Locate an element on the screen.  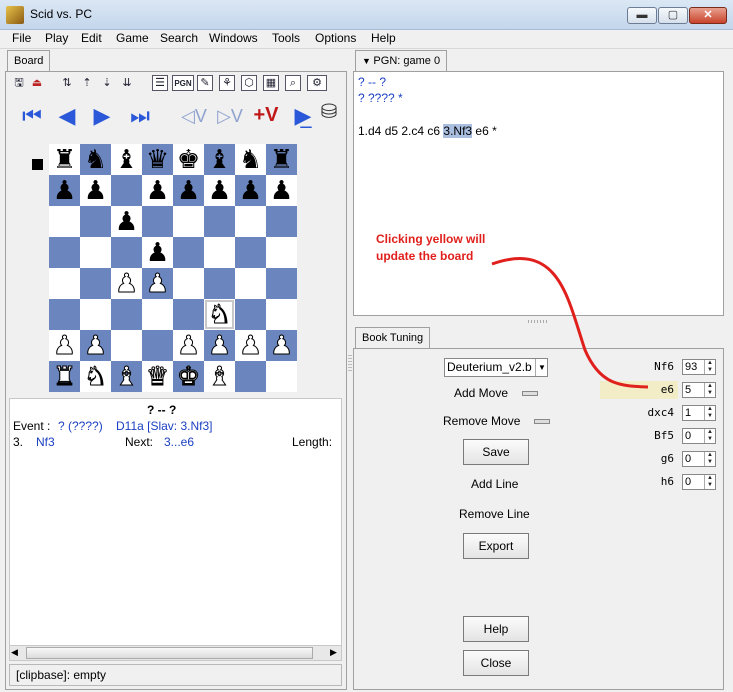
annotation-arrow is located at coordinates (570, 323).